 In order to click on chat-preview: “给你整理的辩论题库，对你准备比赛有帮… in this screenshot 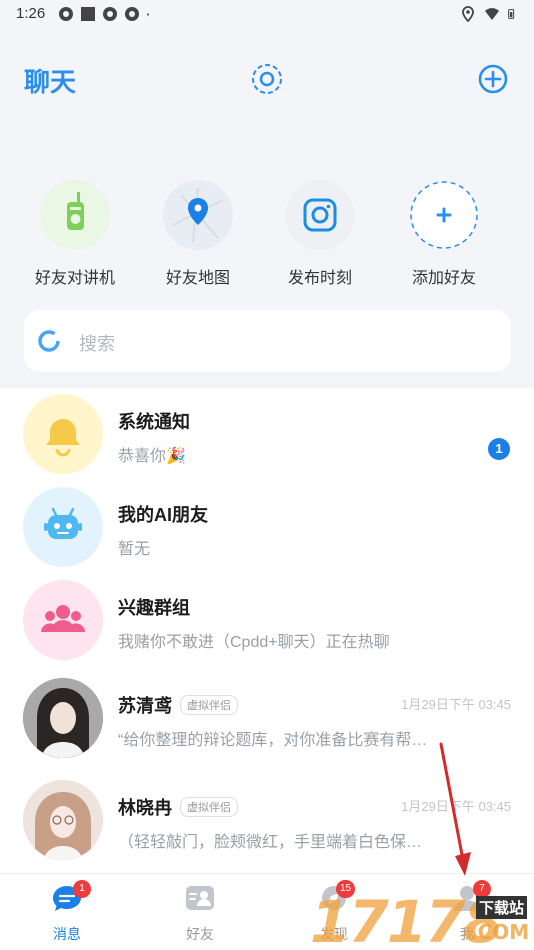, I will do `click(273, 740)`.